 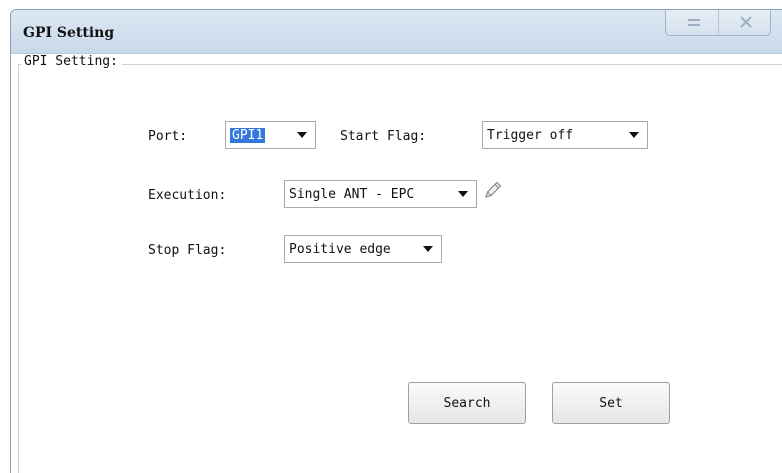 I want to click on window-title: GPI Setting, so click(x=69, y=33).